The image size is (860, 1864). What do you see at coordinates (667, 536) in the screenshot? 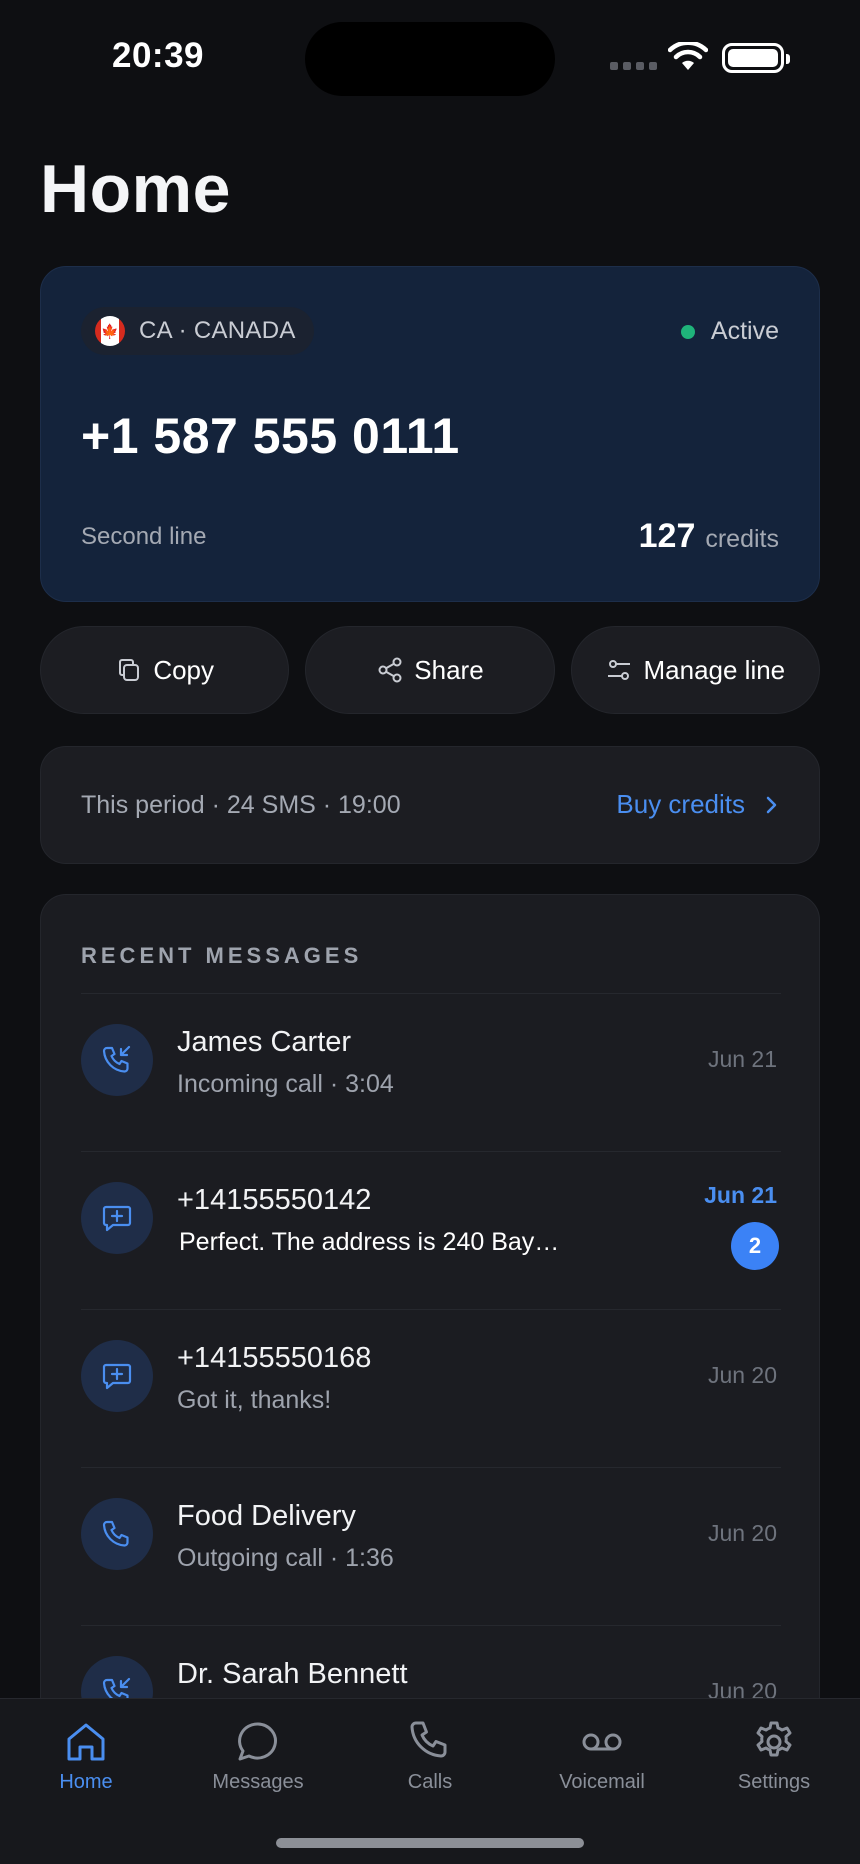
I see `credits-value: 127` at bounding box center [667, 536].